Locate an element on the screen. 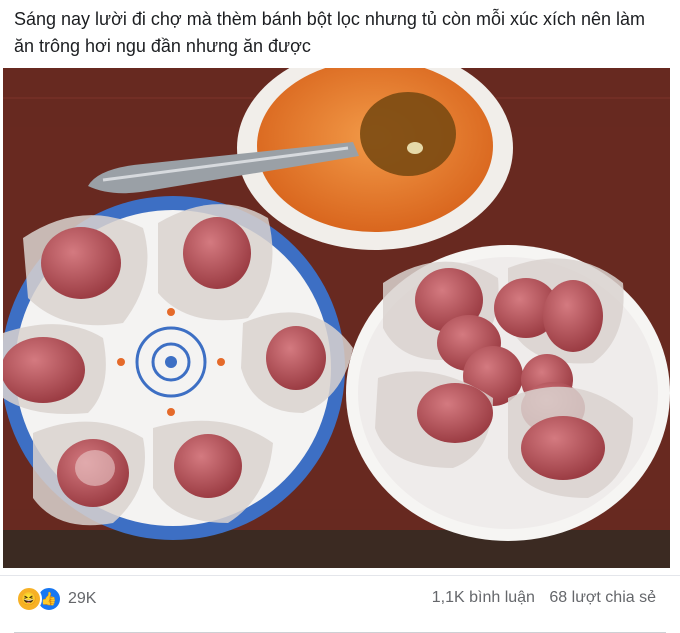 This screenshot has height=633, width=680. reactions-summary: 😆 👍 29K is located at coordinates (56, 599).